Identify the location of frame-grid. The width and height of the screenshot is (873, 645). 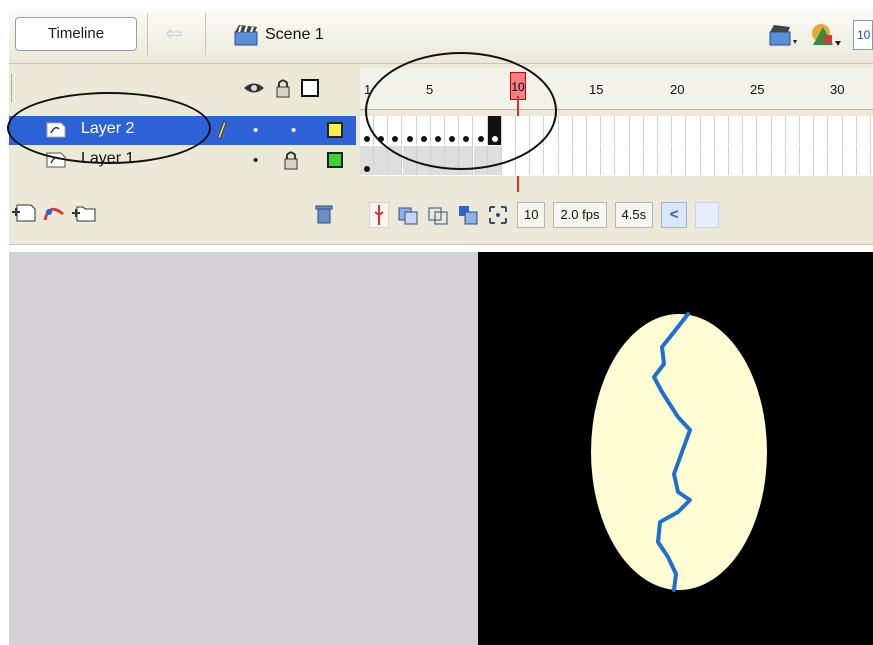
(616, 146).